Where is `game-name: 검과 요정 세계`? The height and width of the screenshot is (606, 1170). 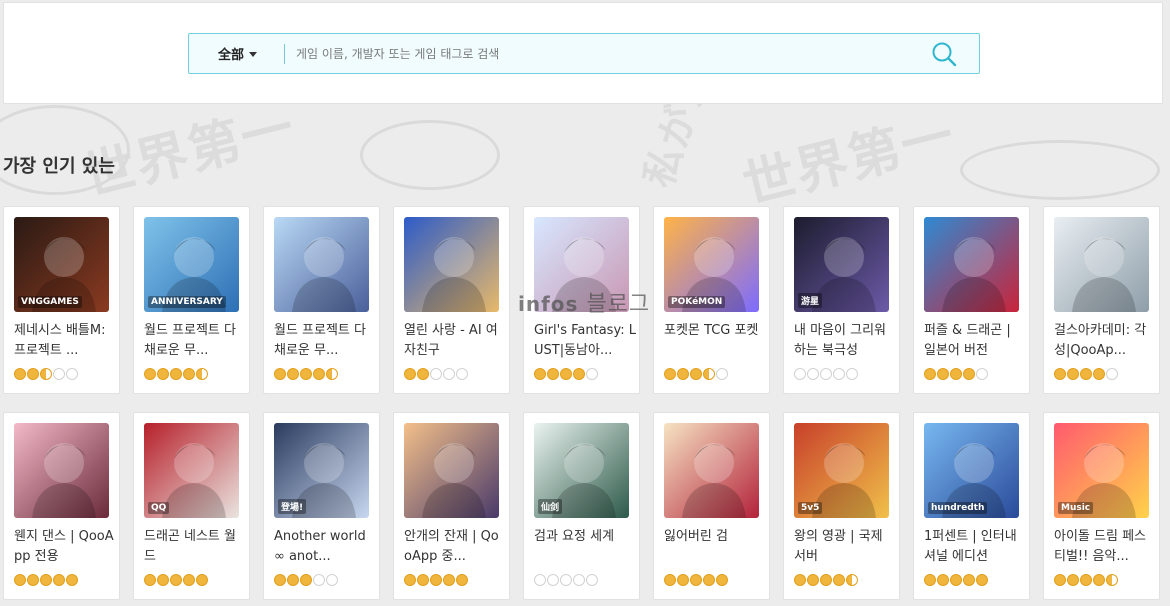 game-name: 검과 요정 세계 is located at coordinates (585, 537).